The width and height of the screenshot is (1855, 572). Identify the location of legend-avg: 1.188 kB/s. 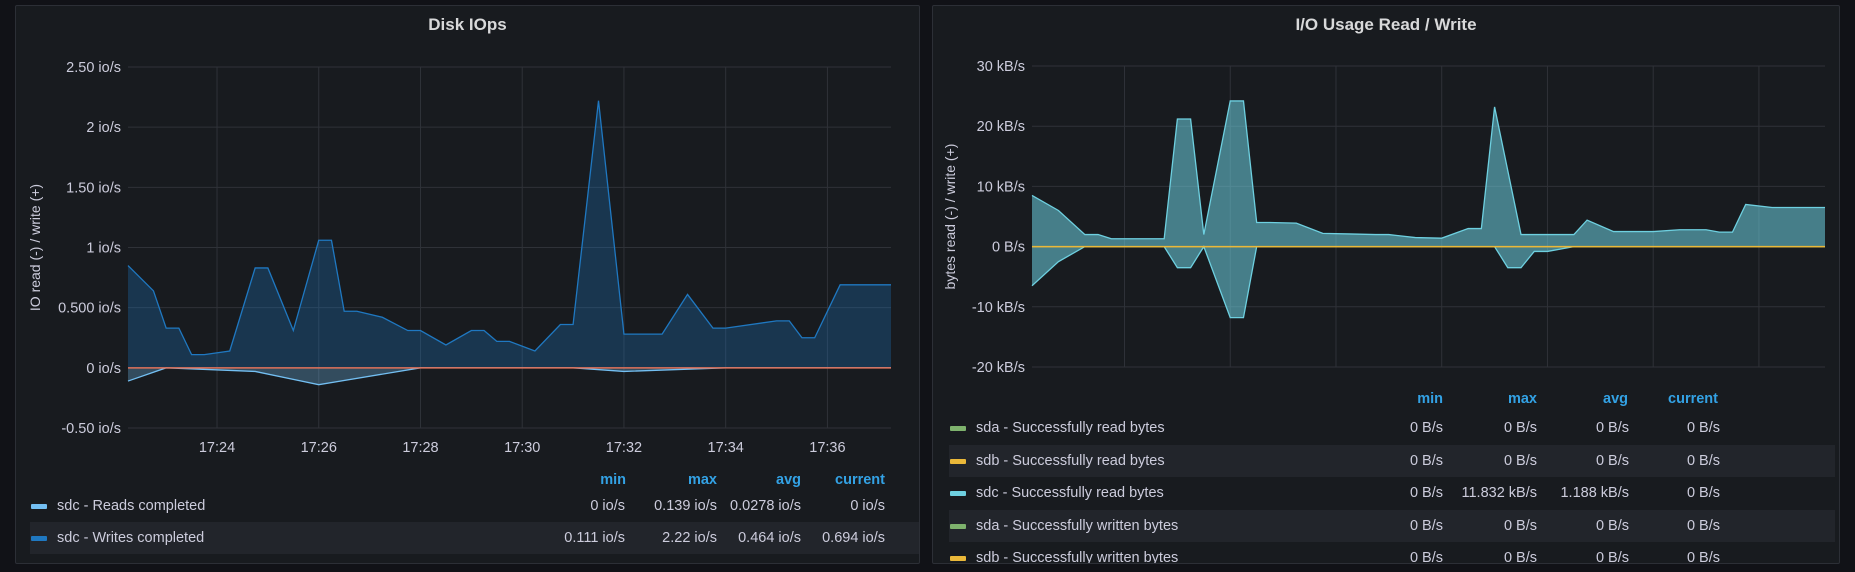
(1594, 493).